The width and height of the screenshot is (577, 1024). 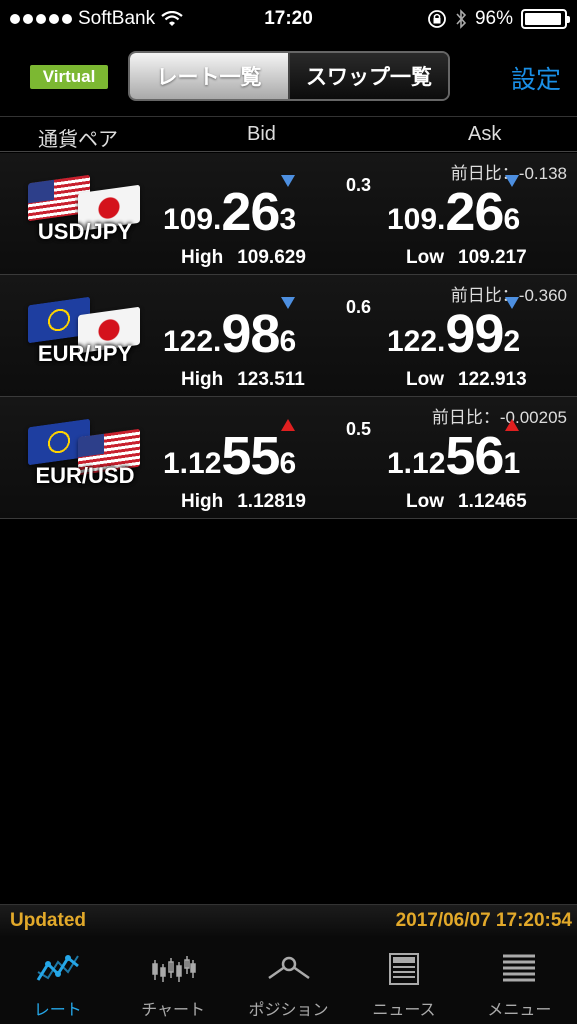 I want to click on orientation-lock-icon, so click(x=437, y=19).